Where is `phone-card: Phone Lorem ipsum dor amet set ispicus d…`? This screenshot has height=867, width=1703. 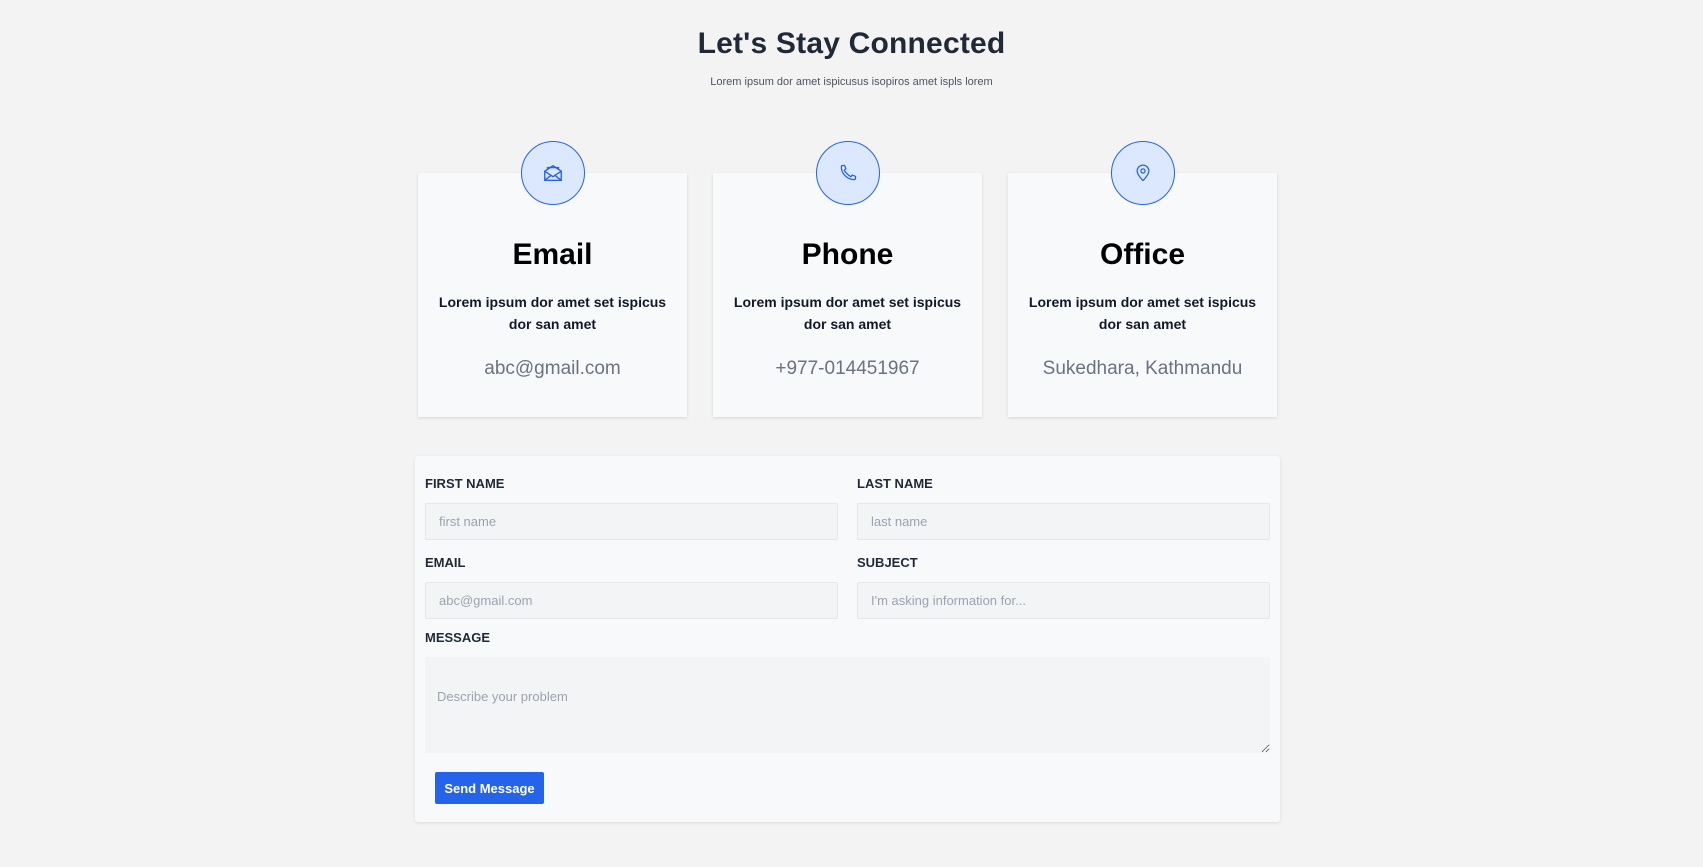 phone-card: Phone Lorem ipsum dor amet set ispicus d… is located at coordinates (847, 279).